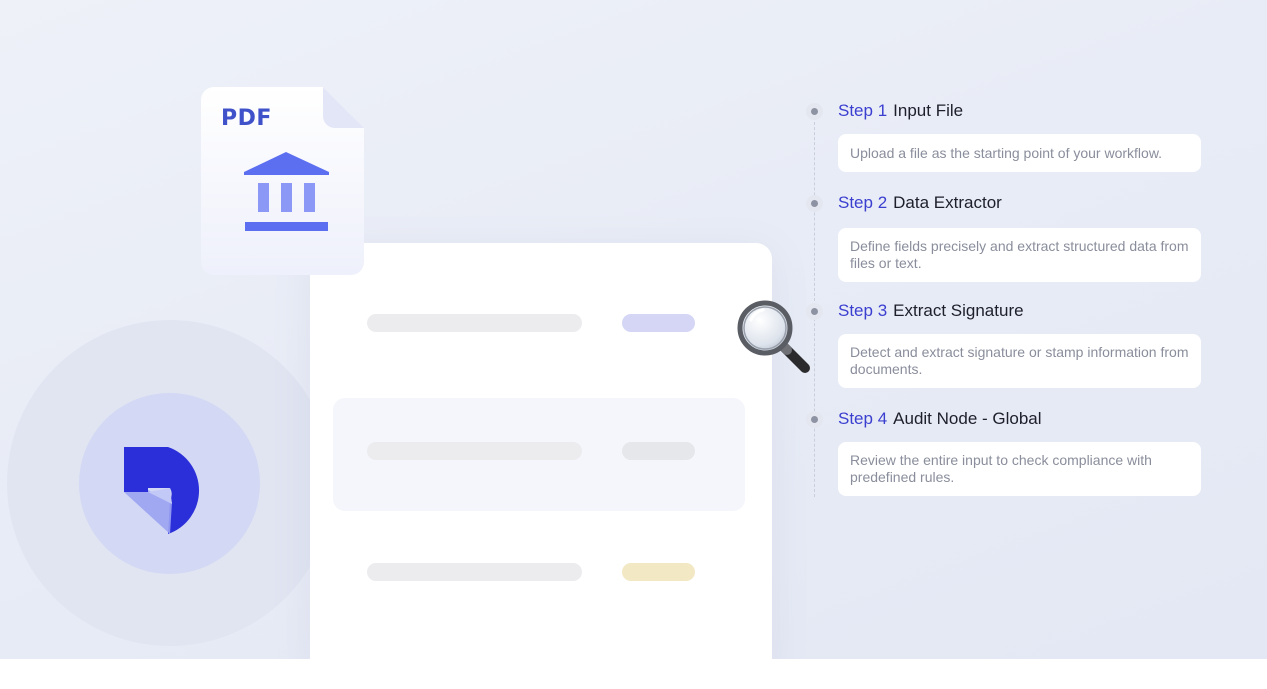 Image resolution: width=1267 pixels, height=689 pixels. I want to click on step-number: Step 4, so click(863, 418).